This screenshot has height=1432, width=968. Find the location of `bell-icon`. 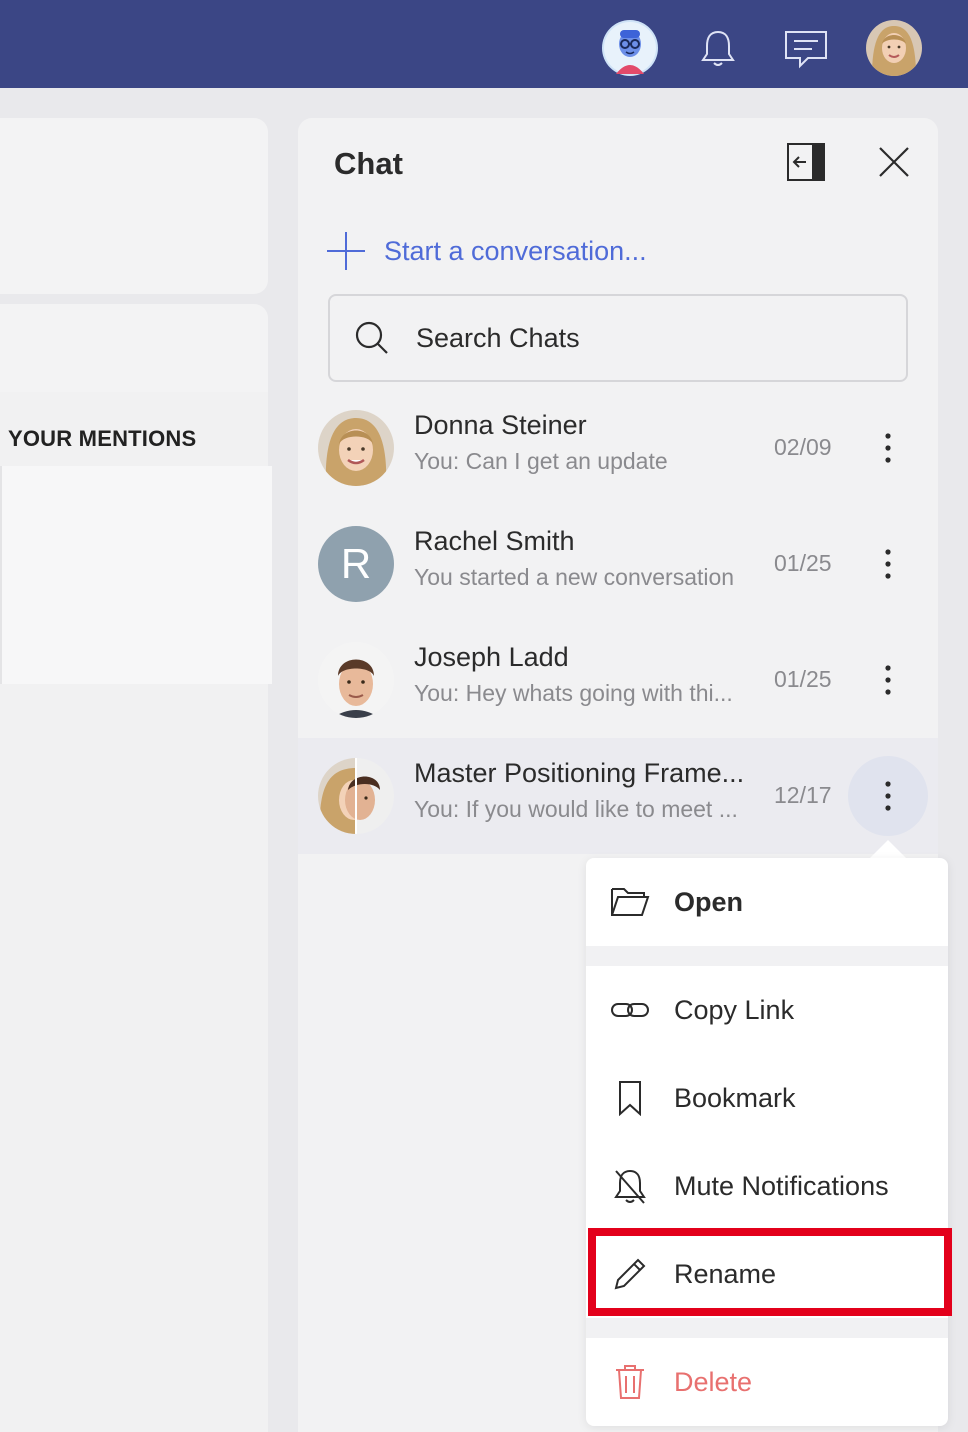

bell-icon is located at coordinates (718, 48).